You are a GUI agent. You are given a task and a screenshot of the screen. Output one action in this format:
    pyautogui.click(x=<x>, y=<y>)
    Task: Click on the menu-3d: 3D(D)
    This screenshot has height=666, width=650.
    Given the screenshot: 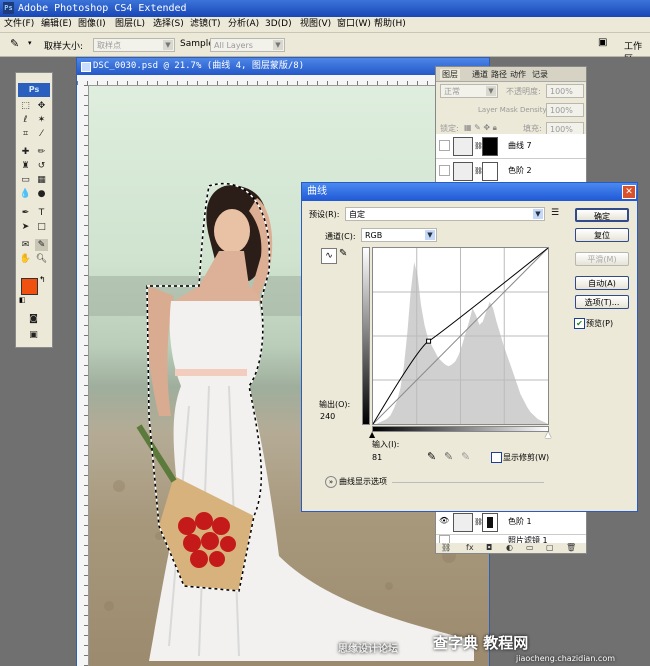 What is the action you would take?
    pyautogui.click(x=278, y=24)
    